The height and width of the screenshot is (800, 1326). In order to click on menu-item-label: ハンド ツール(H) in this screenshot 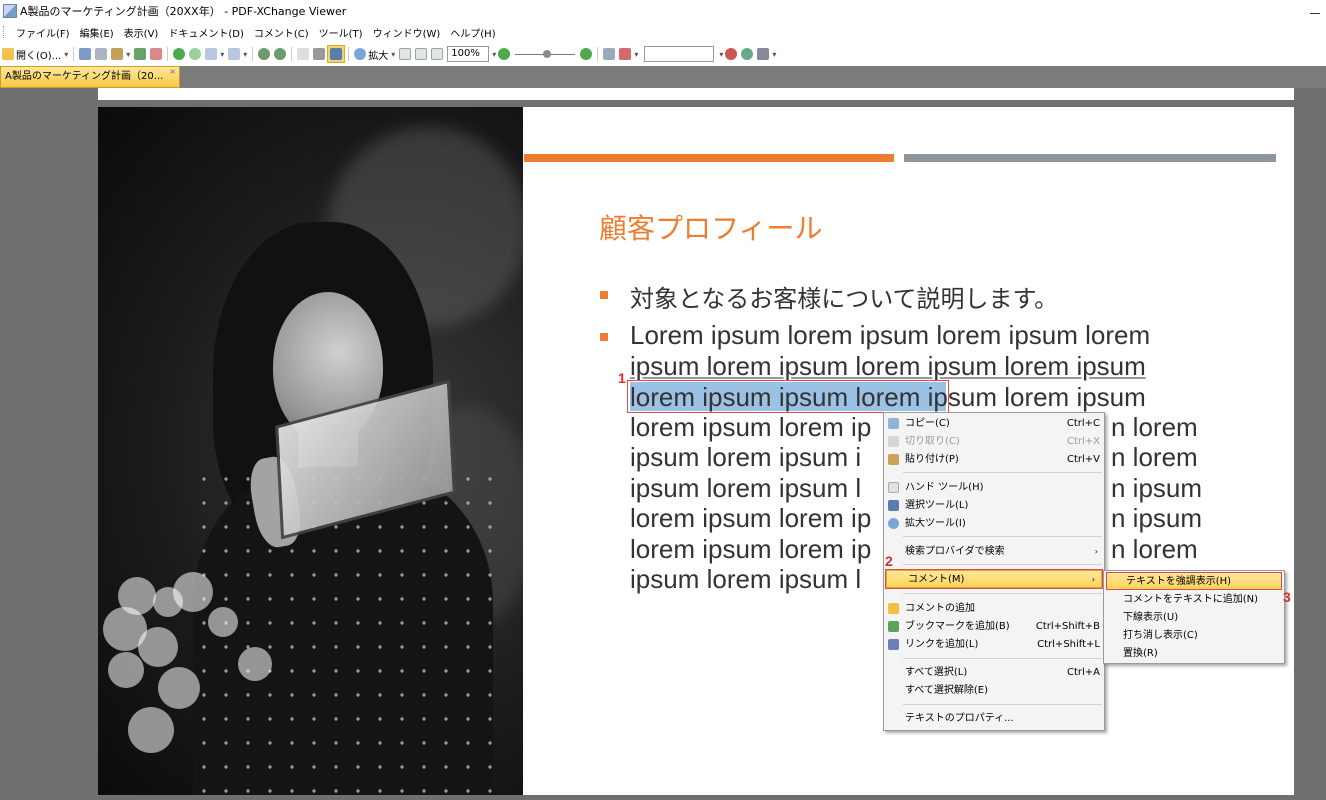, I will do `click(944, 487)`.